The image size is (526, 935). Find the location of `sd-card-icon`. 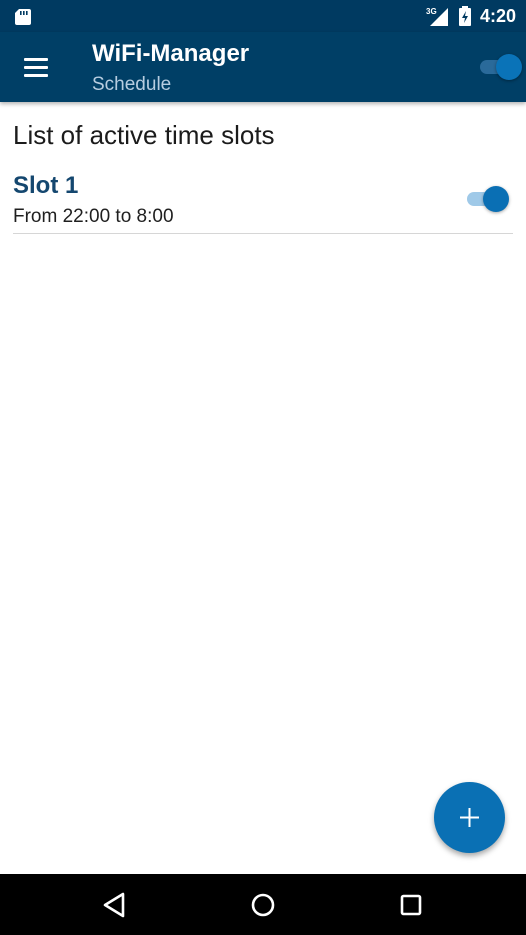

sd-card-icon is located at coordinates (23, 17).